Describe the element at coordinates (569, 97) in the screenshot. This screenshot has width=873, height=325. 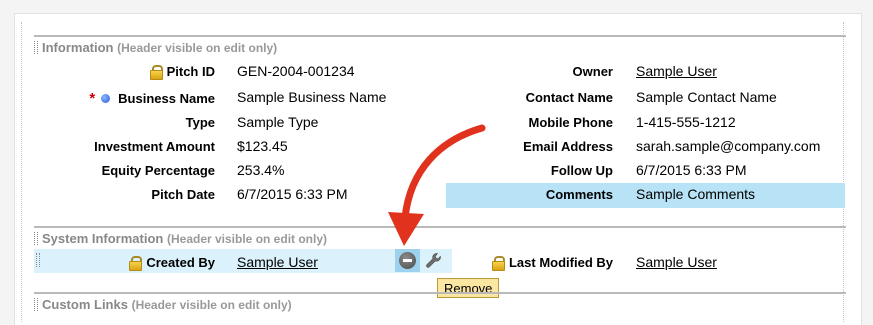
I see `field-label-contact-name: Contact Name` at that location.